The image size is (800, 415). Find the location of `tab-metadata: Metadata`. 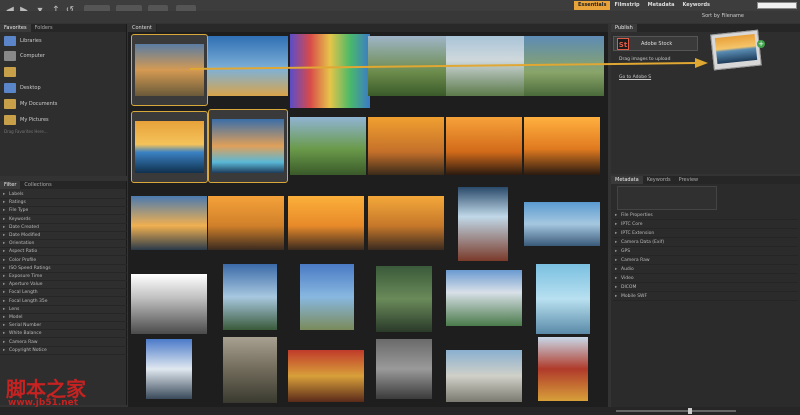

tab-metadata: Metadata is located at coordinates (627, 180).